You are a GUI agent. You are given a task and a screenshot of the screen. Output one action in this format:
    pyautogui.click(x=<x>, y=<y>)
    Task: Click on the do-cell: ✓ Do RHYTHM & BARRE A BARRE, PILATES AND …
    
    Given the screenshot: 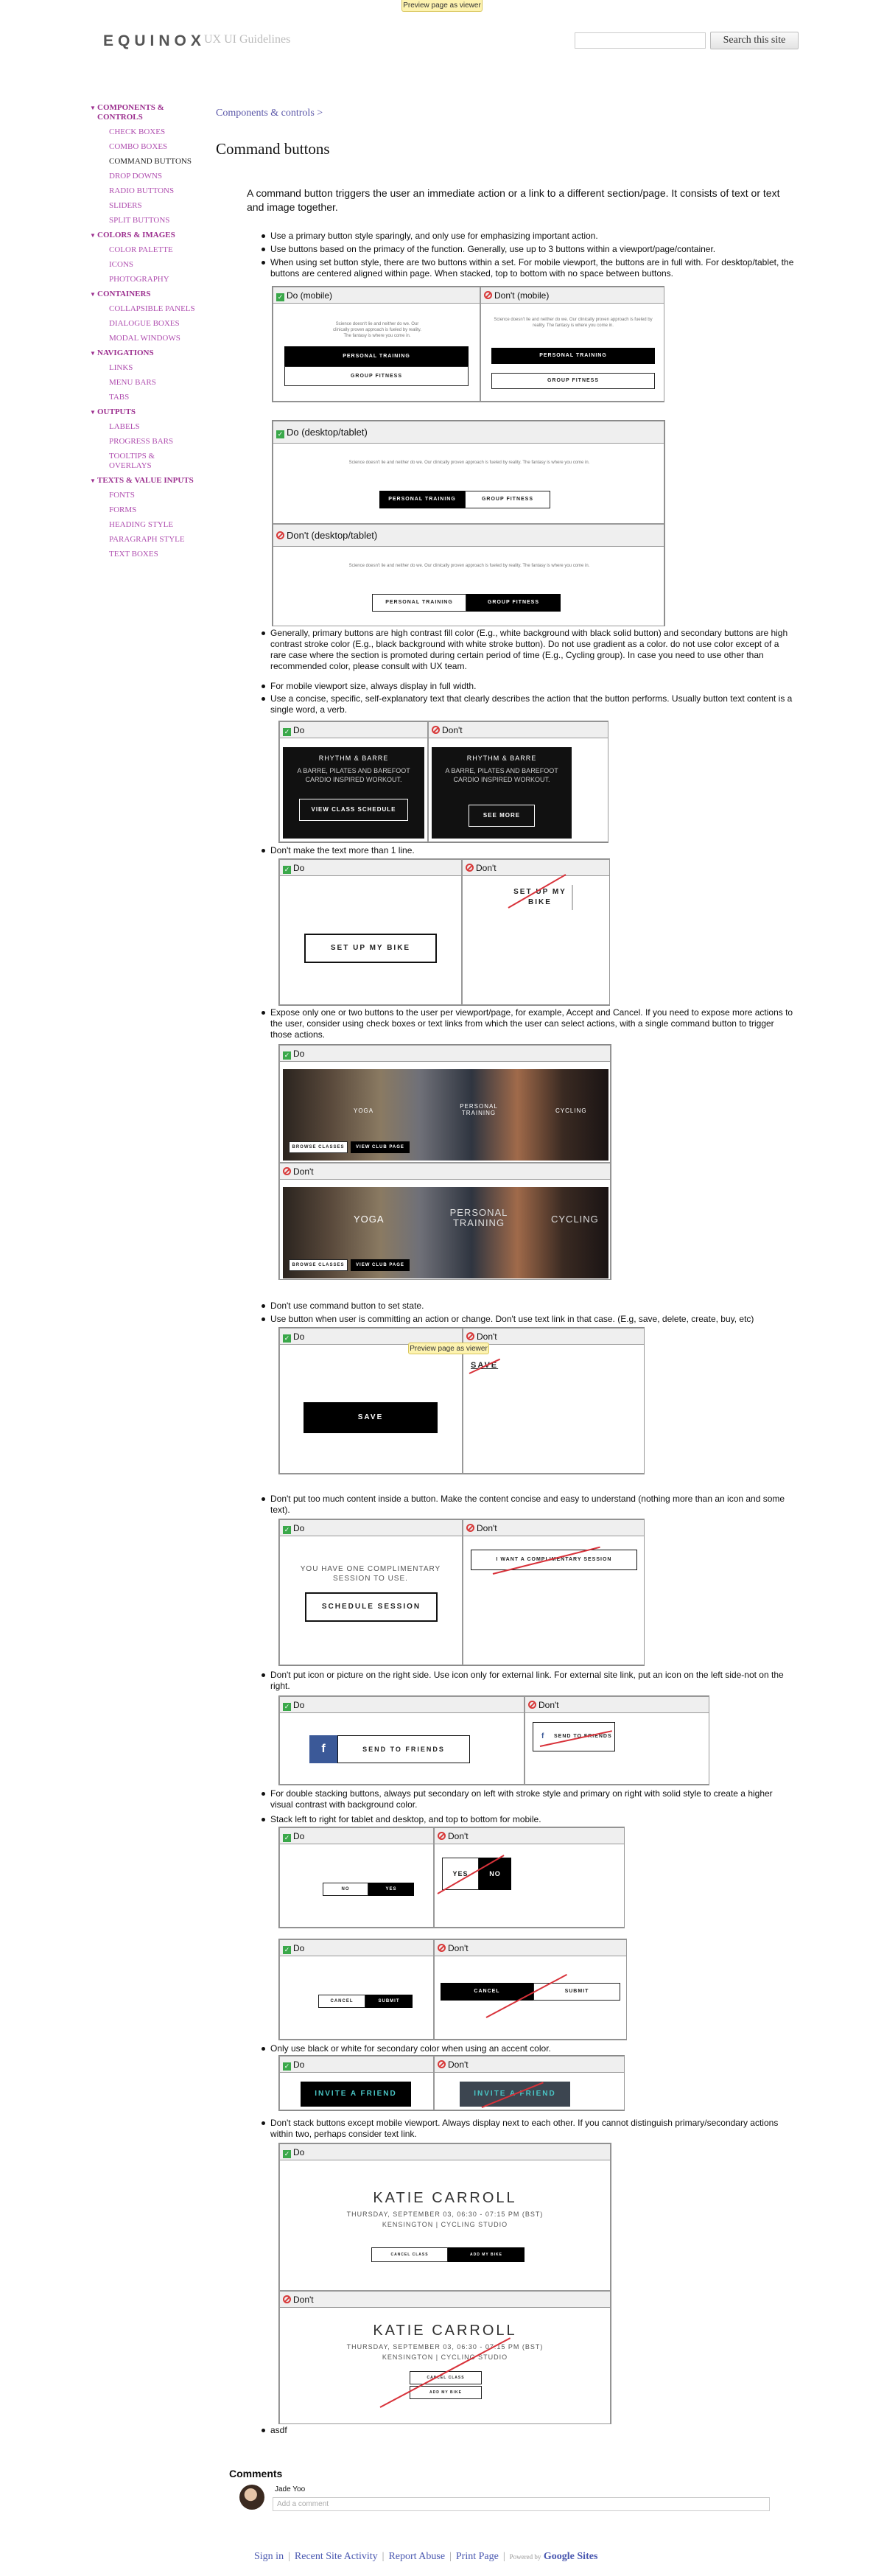 What is the action you would take?
    pyautogui.click(x=354, y=781)
    